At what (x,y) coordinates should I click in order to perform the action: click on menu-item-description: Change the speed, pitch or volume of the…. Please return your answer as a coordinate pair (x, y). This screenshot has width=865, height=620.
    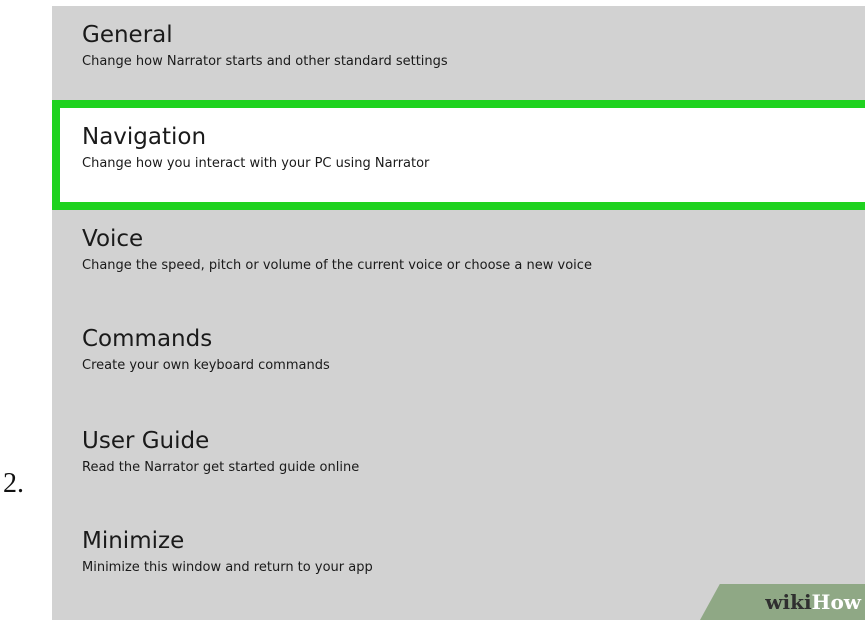
    Looking at the image, I should click on (337, 265).